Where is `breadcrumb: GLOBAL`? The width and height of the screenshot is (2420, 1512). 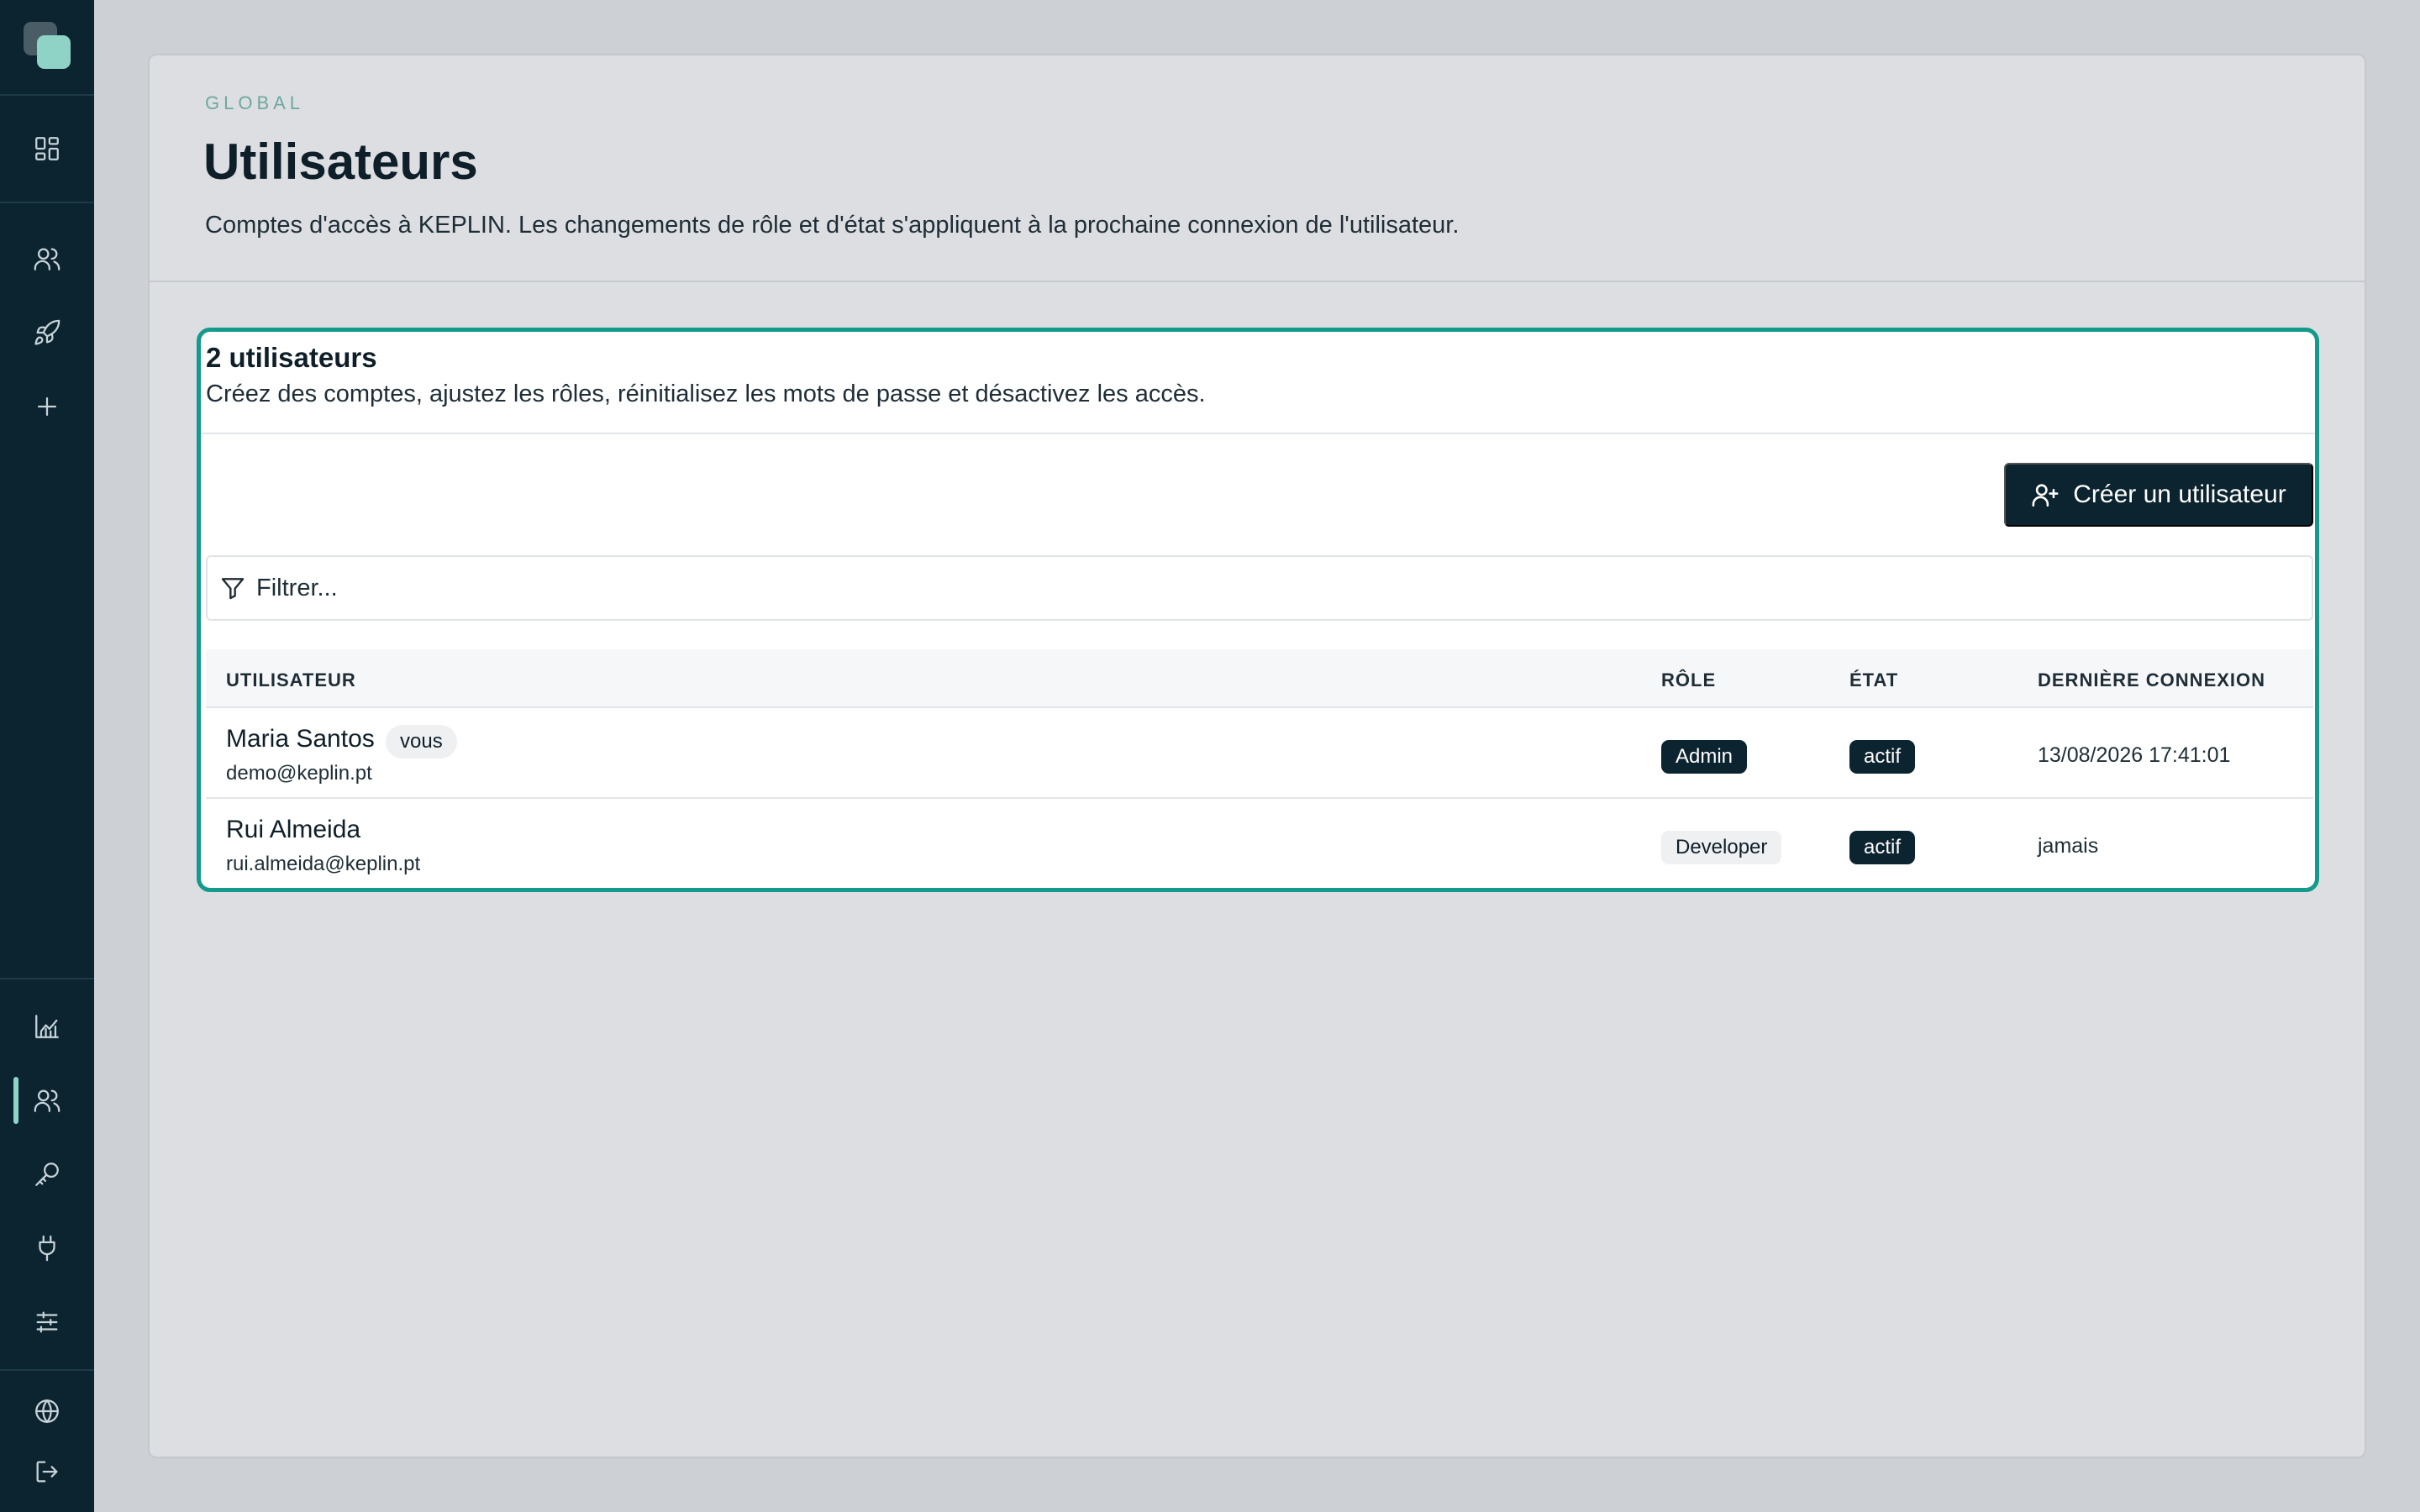
breadcrumb: GLOBAL is located at coordinates (255, 102).